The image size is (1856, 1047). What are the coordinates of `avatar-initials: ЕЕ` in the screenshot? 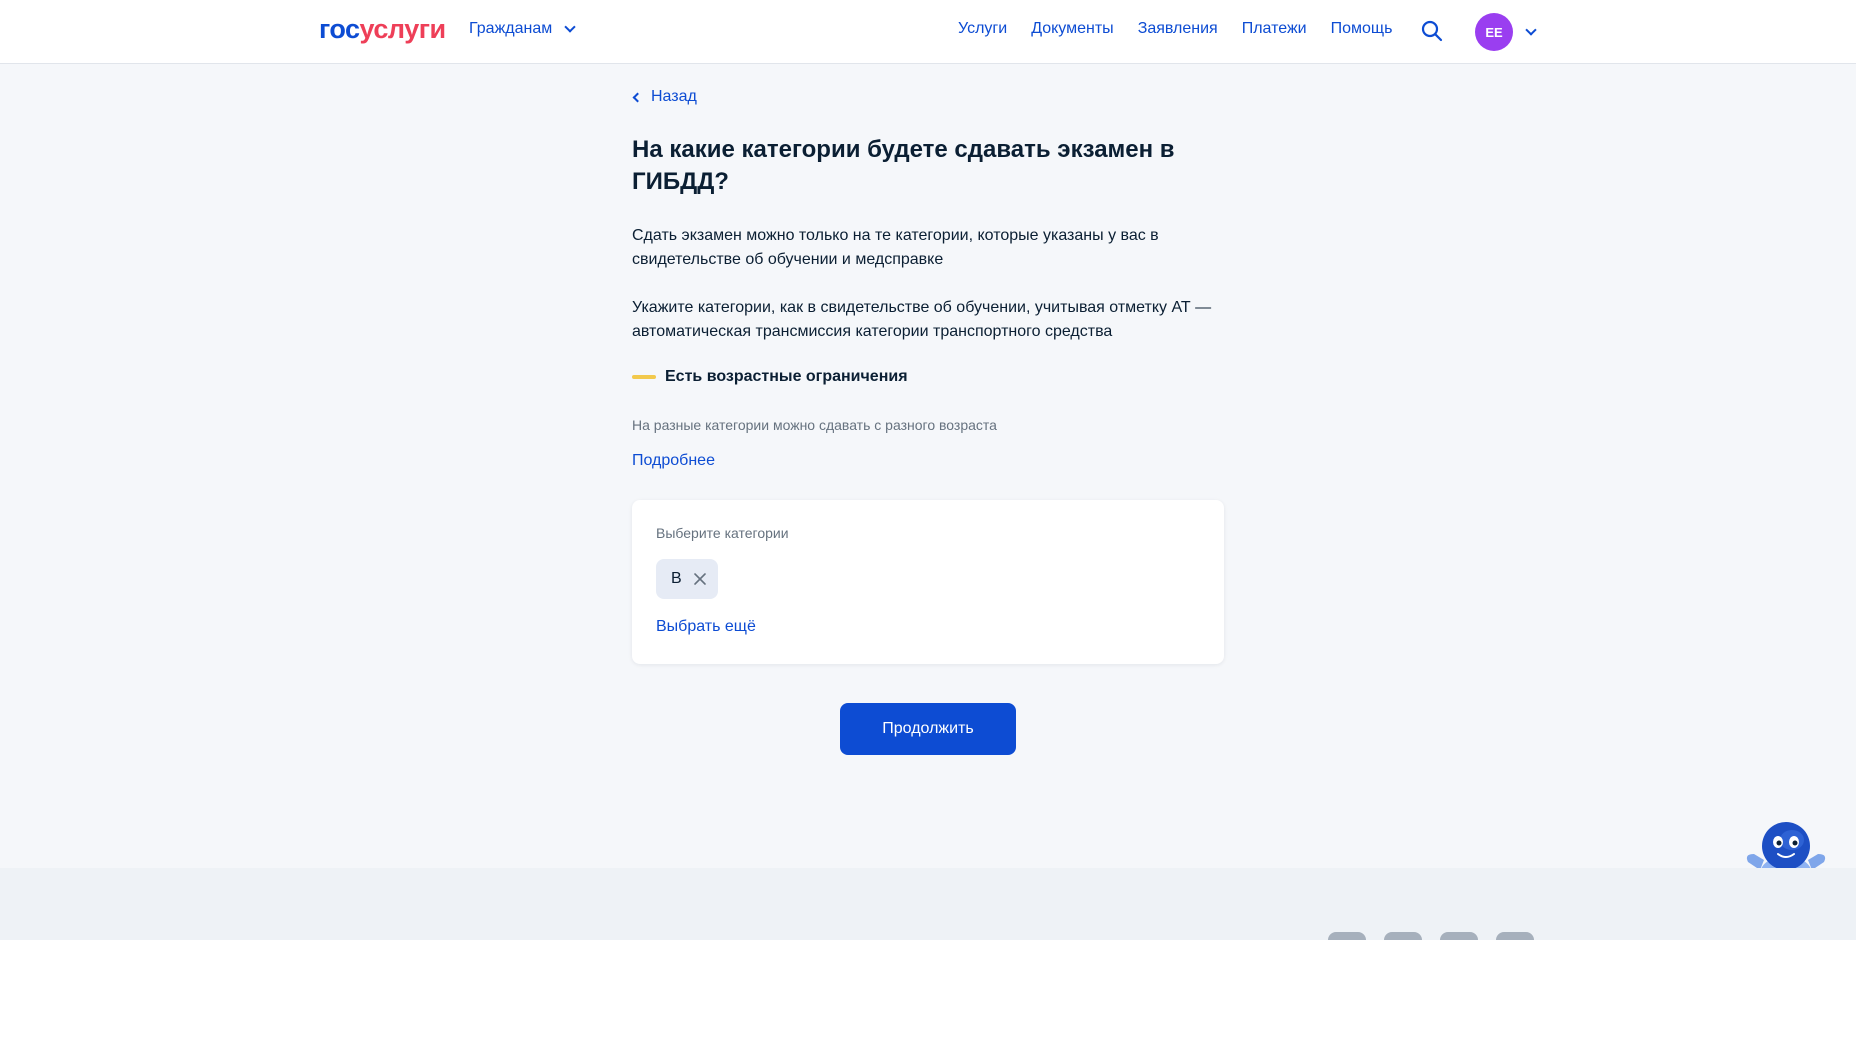 It's located at (1494, 32).